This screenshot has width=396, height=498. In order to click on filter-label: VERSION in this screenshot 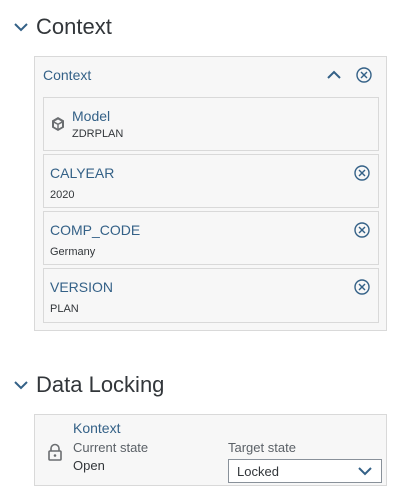, I will do `click(82, 287)`.